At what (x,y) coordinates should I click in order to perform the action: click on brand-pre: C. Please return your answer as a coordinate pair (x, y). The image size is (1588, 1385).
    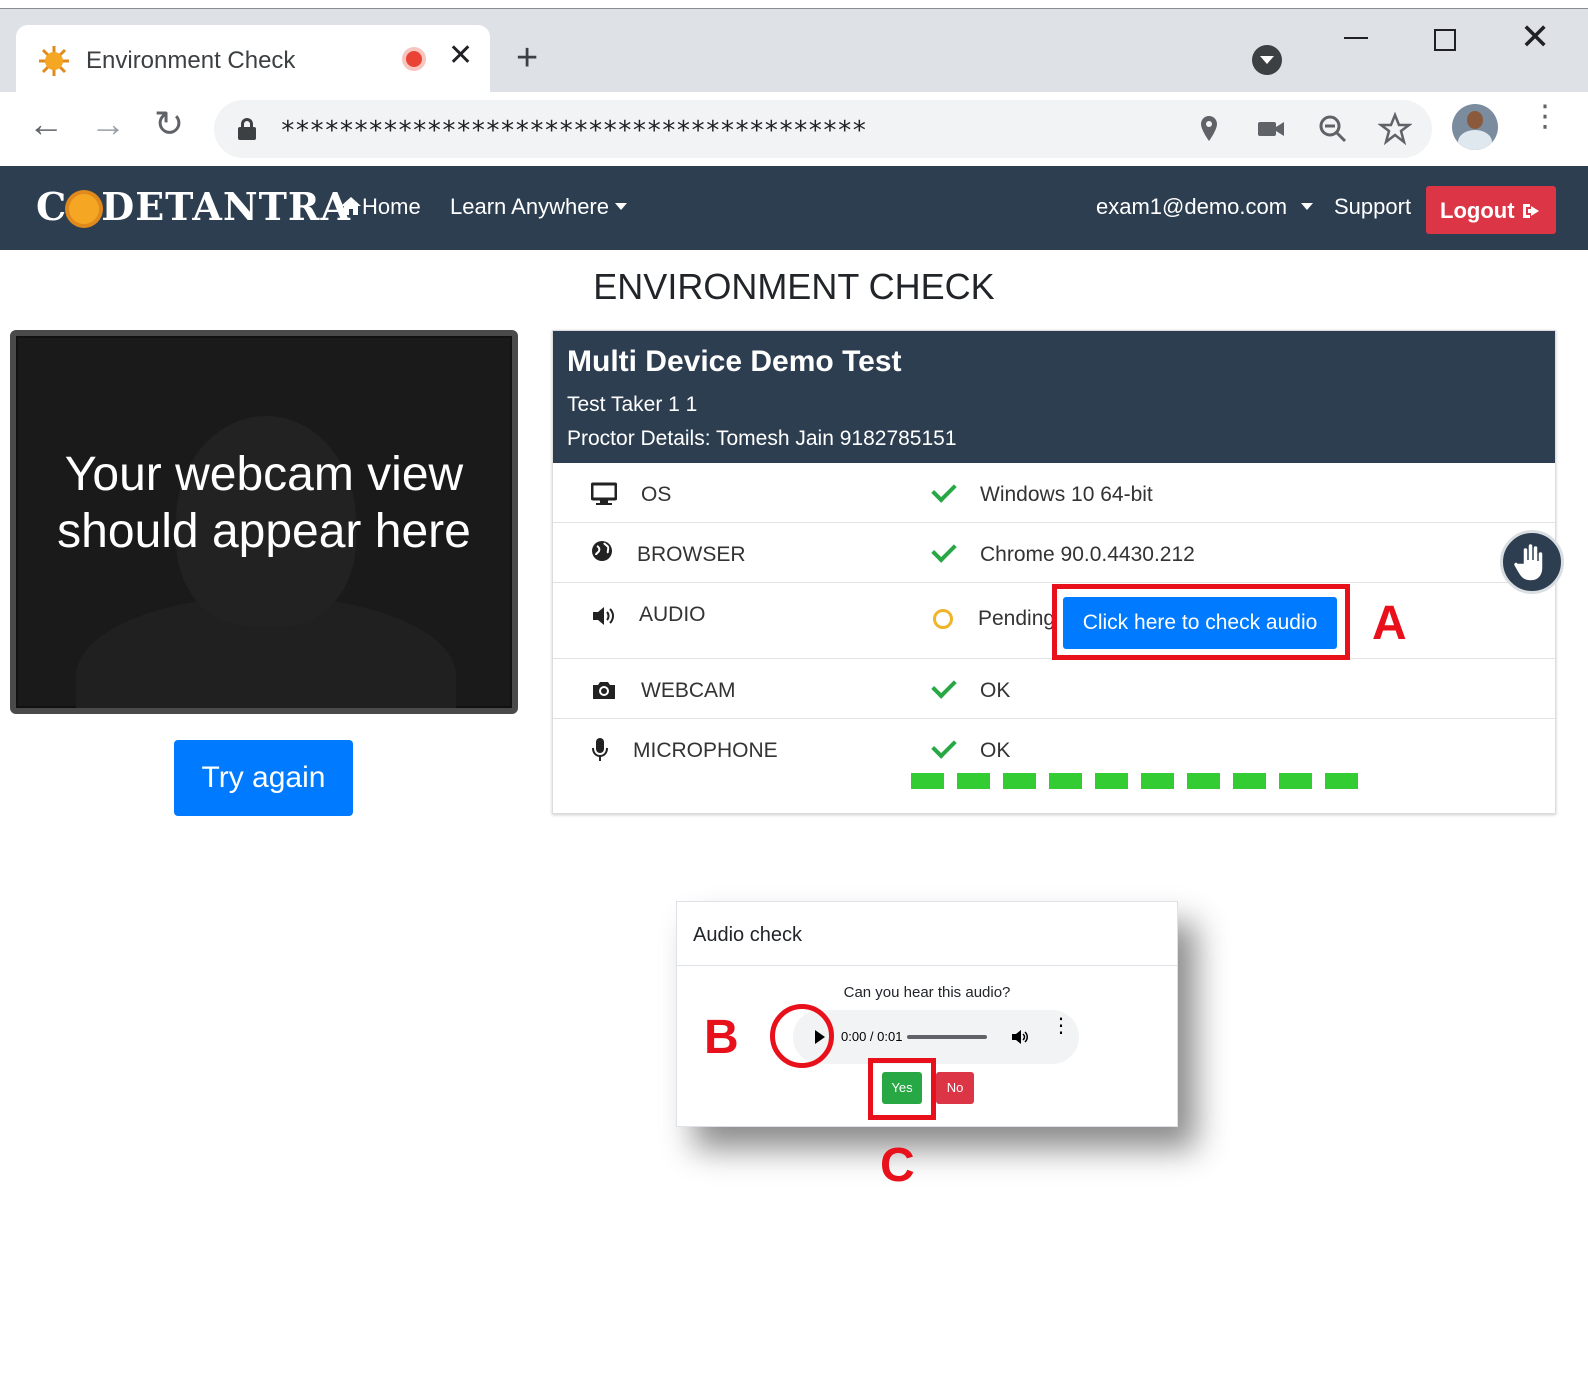
    Looking at the image, I should click on (52, 206).